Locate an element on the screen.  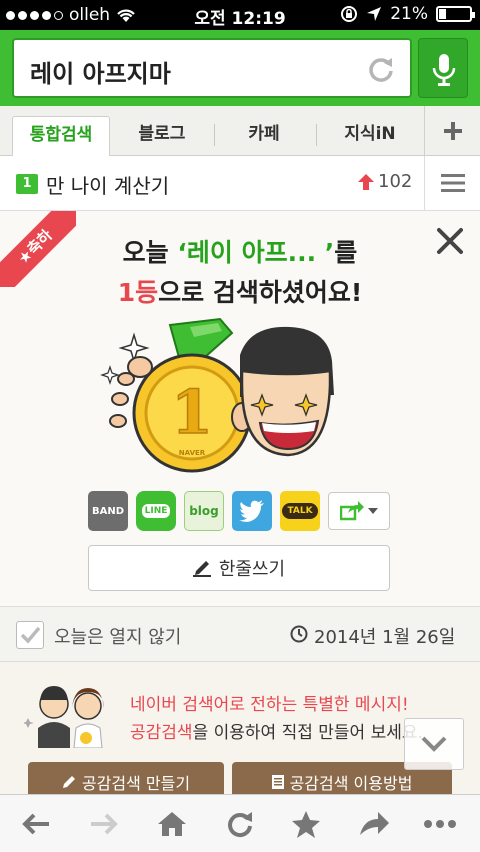
hide-today-checkbox is located at coordinates (30, 635).